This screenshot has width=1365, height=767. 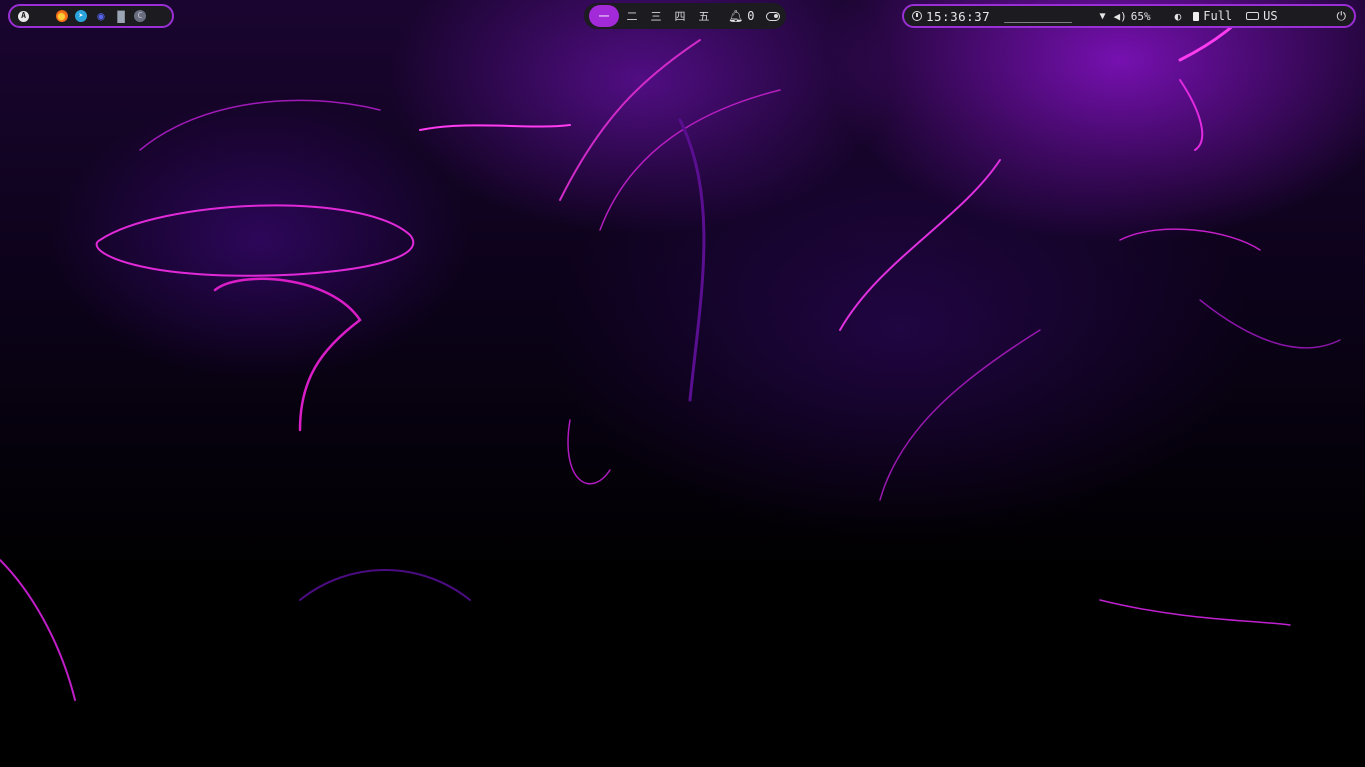 What do you see at coordinates (680, 16) in the screenshot?
I see `workspace-4: 四` at bounding box center [680, 16].